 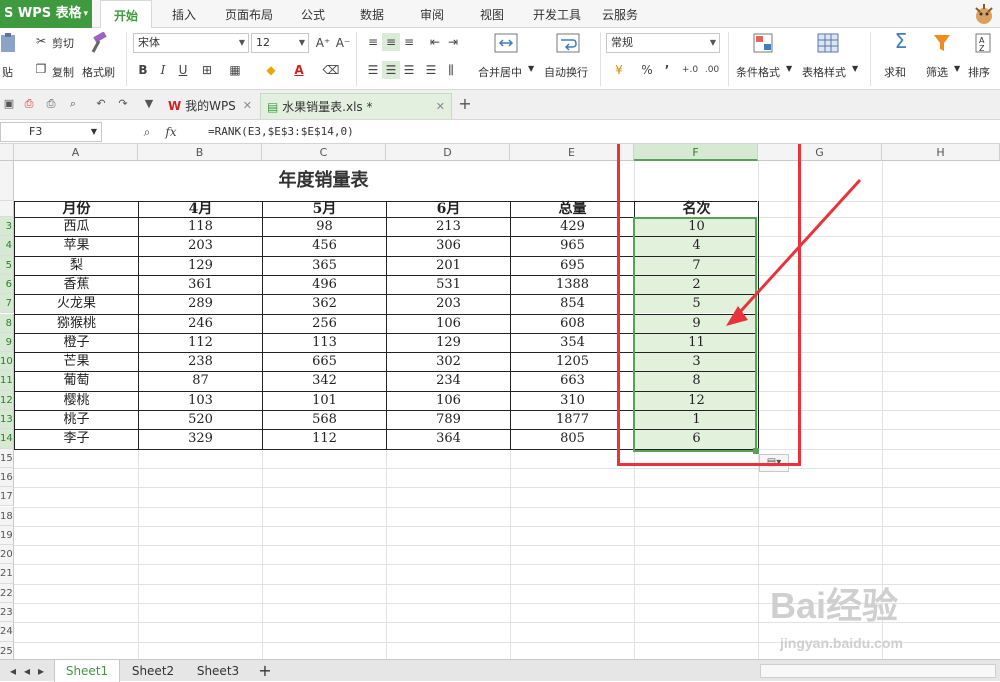 What do you see at coordinates (696, 209) in the screenshot?
I see `table-header-cell: 名次` at bounding box center [696, 209].